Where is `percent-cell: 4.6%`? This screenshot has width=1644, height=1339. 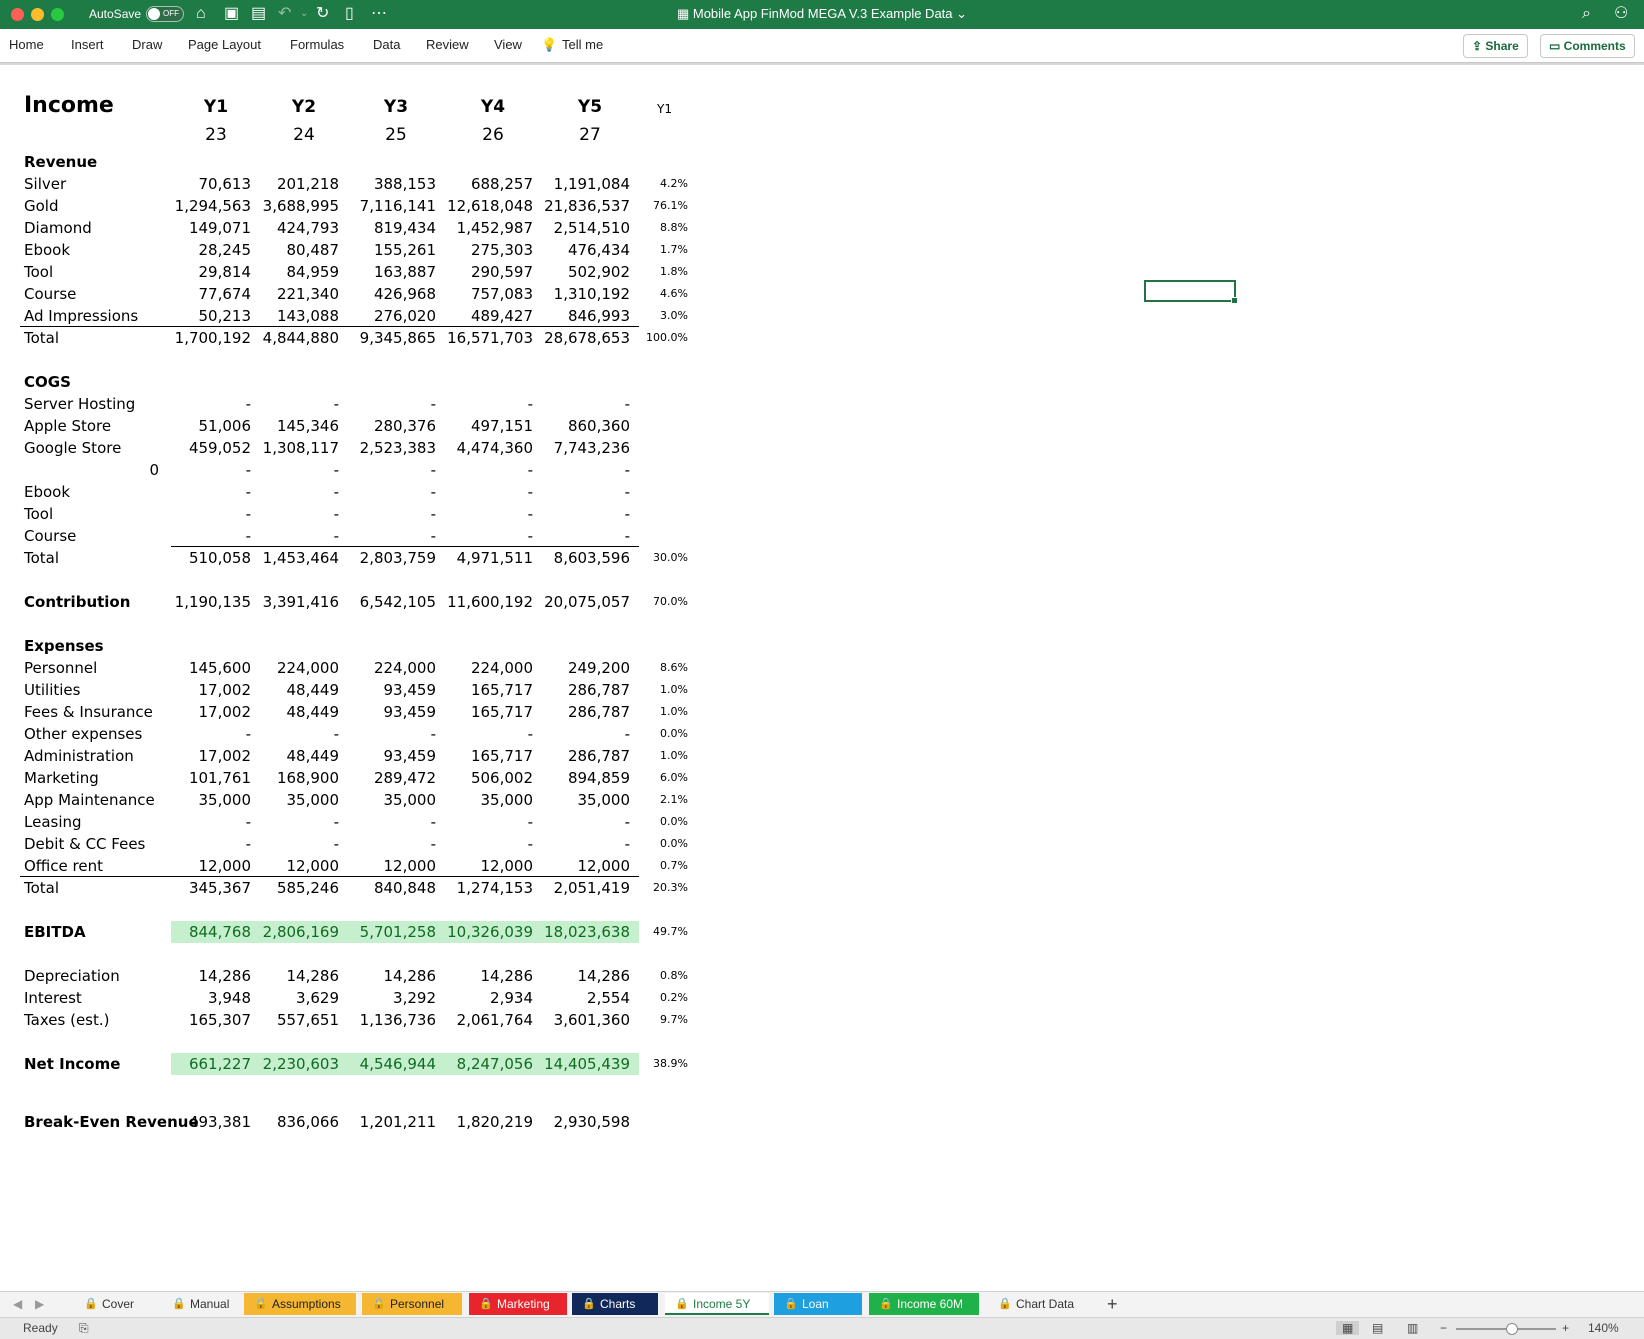 percent-cell: 4.6% is located at coordinates (674, 294).